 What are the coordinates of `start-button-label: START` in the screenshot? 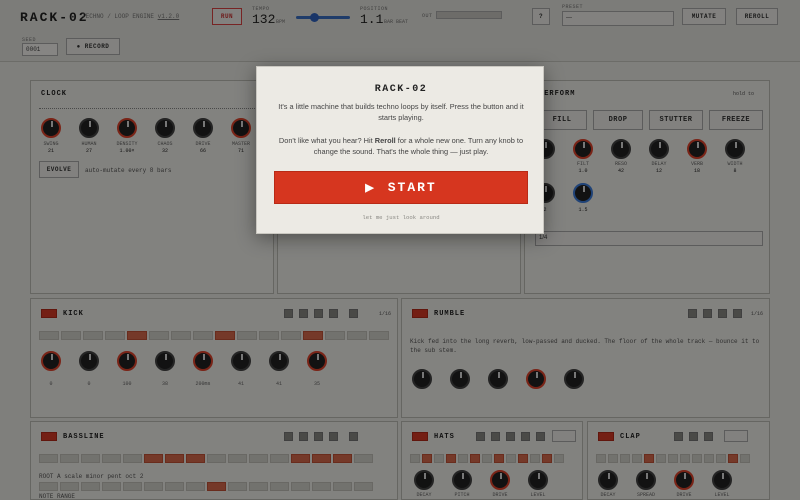 It's located at (412, 187).